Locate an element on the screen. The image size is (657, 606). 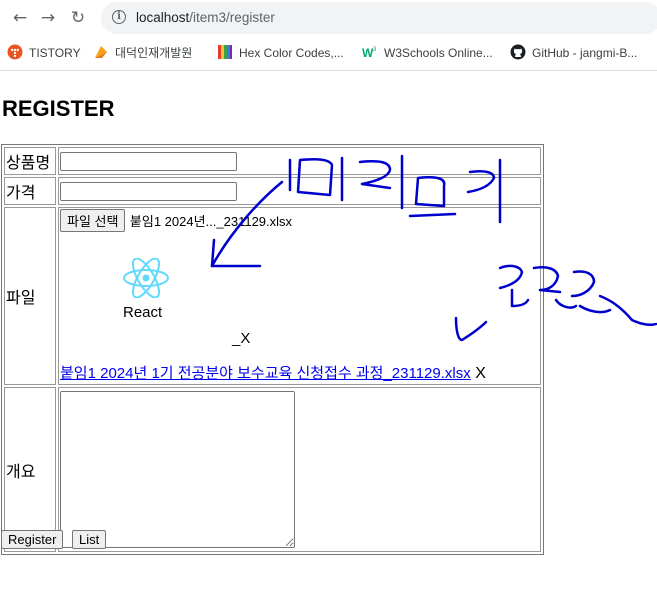
forward-arrow-icon: → is located at coordinates (48, 18).